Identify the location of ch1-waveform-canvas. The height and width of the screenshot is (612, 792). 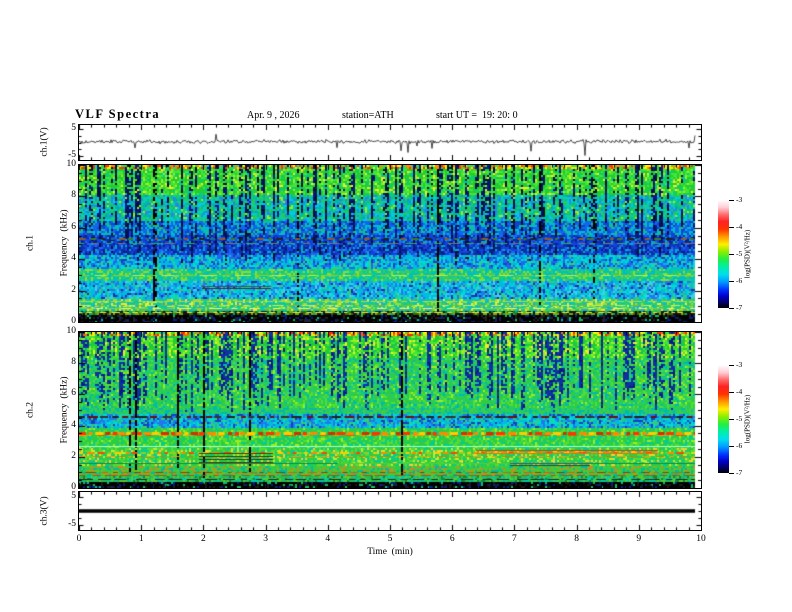
(390, 142).